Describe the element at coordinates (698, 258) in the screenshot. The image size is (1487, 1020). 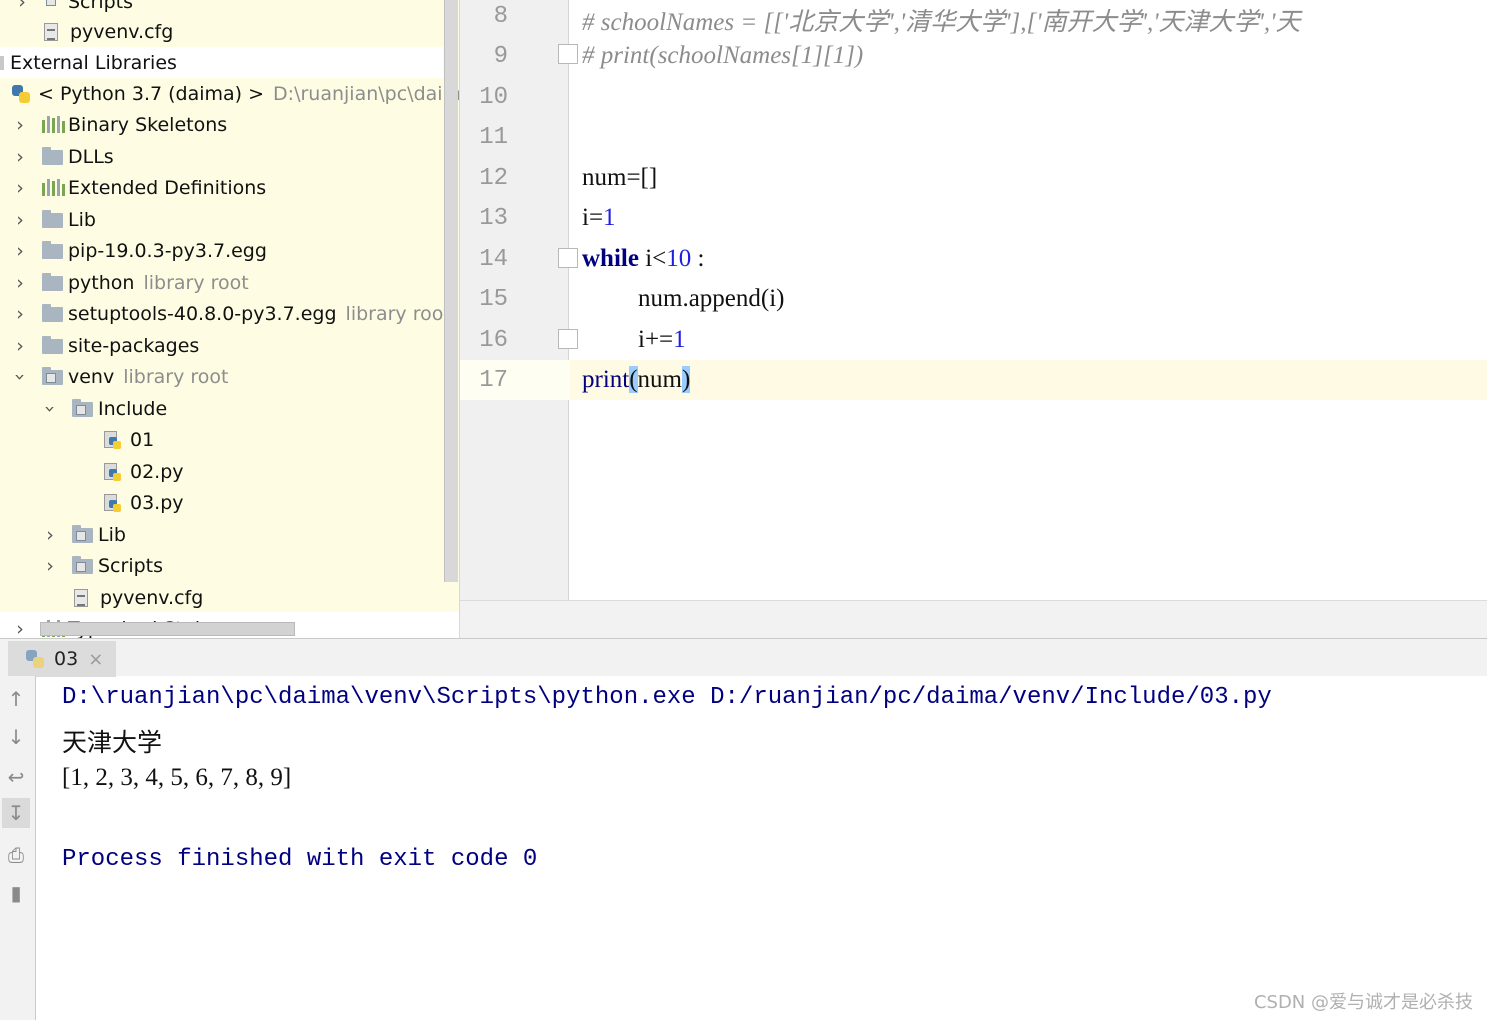
I see `code-token: :` at that location.